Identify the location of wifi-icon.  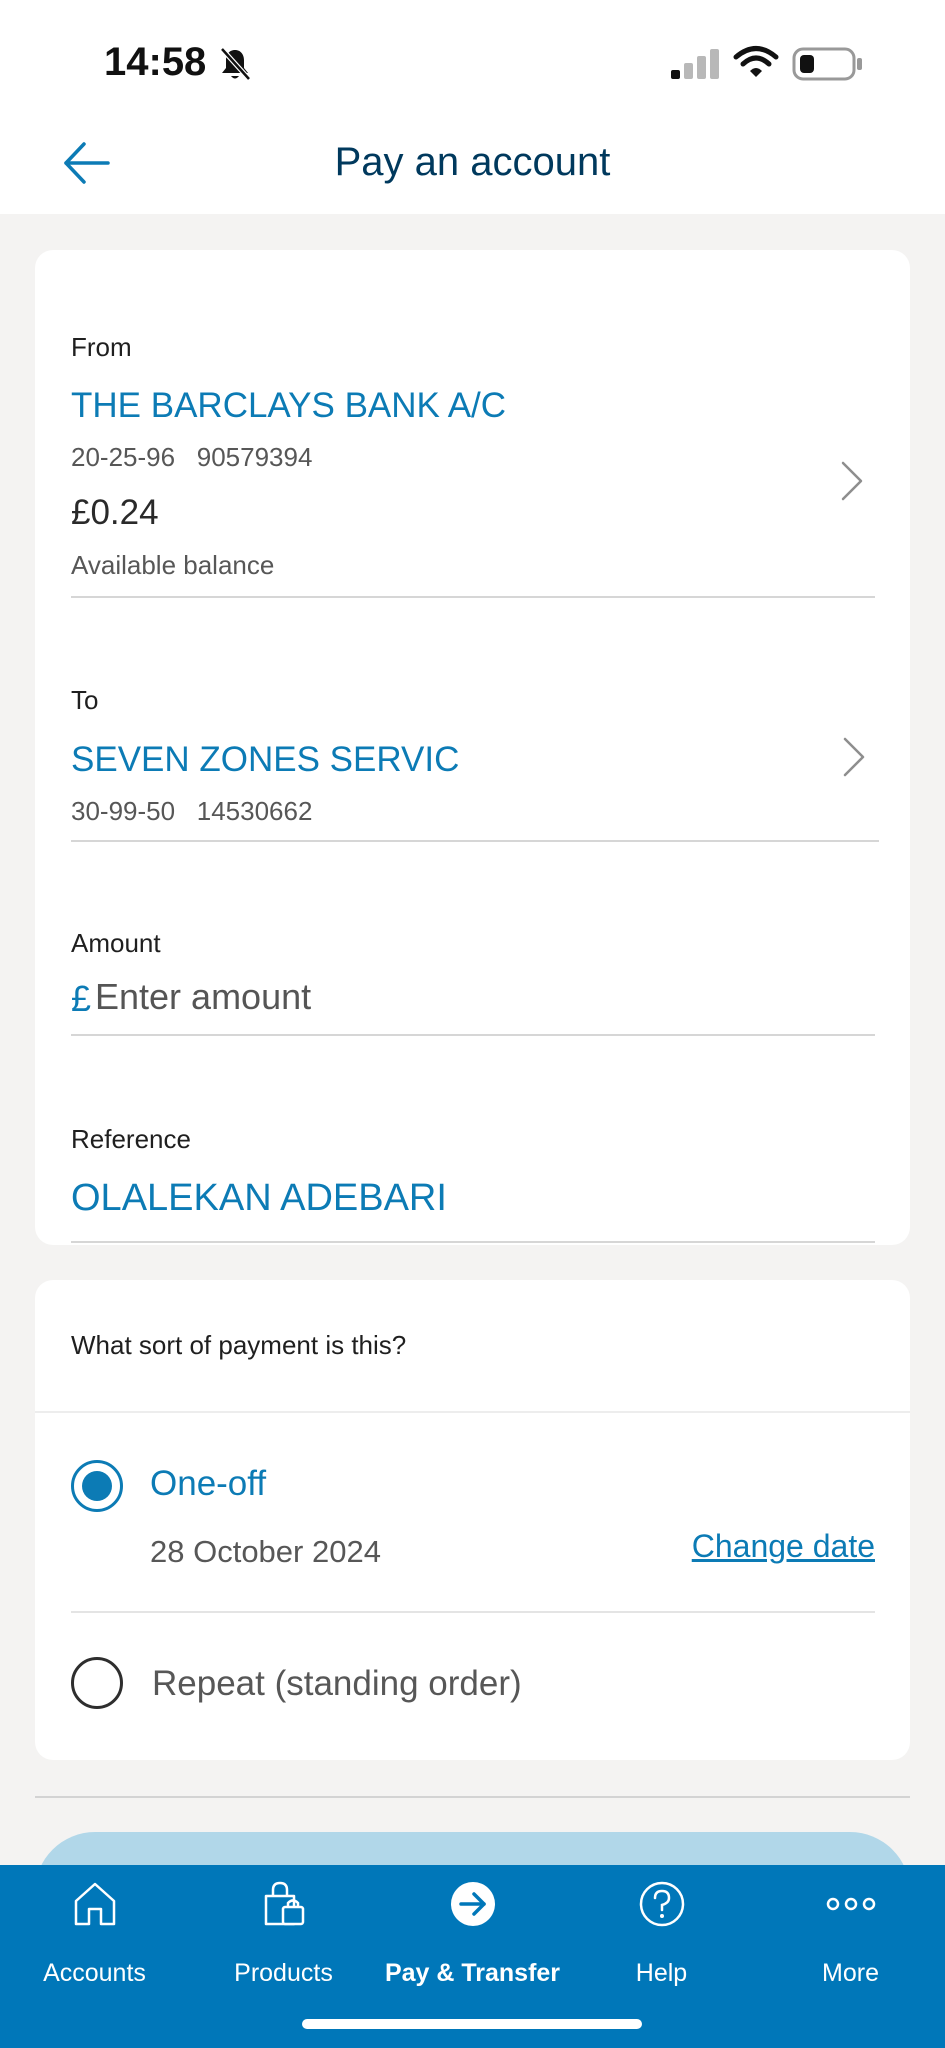
(756, 61).